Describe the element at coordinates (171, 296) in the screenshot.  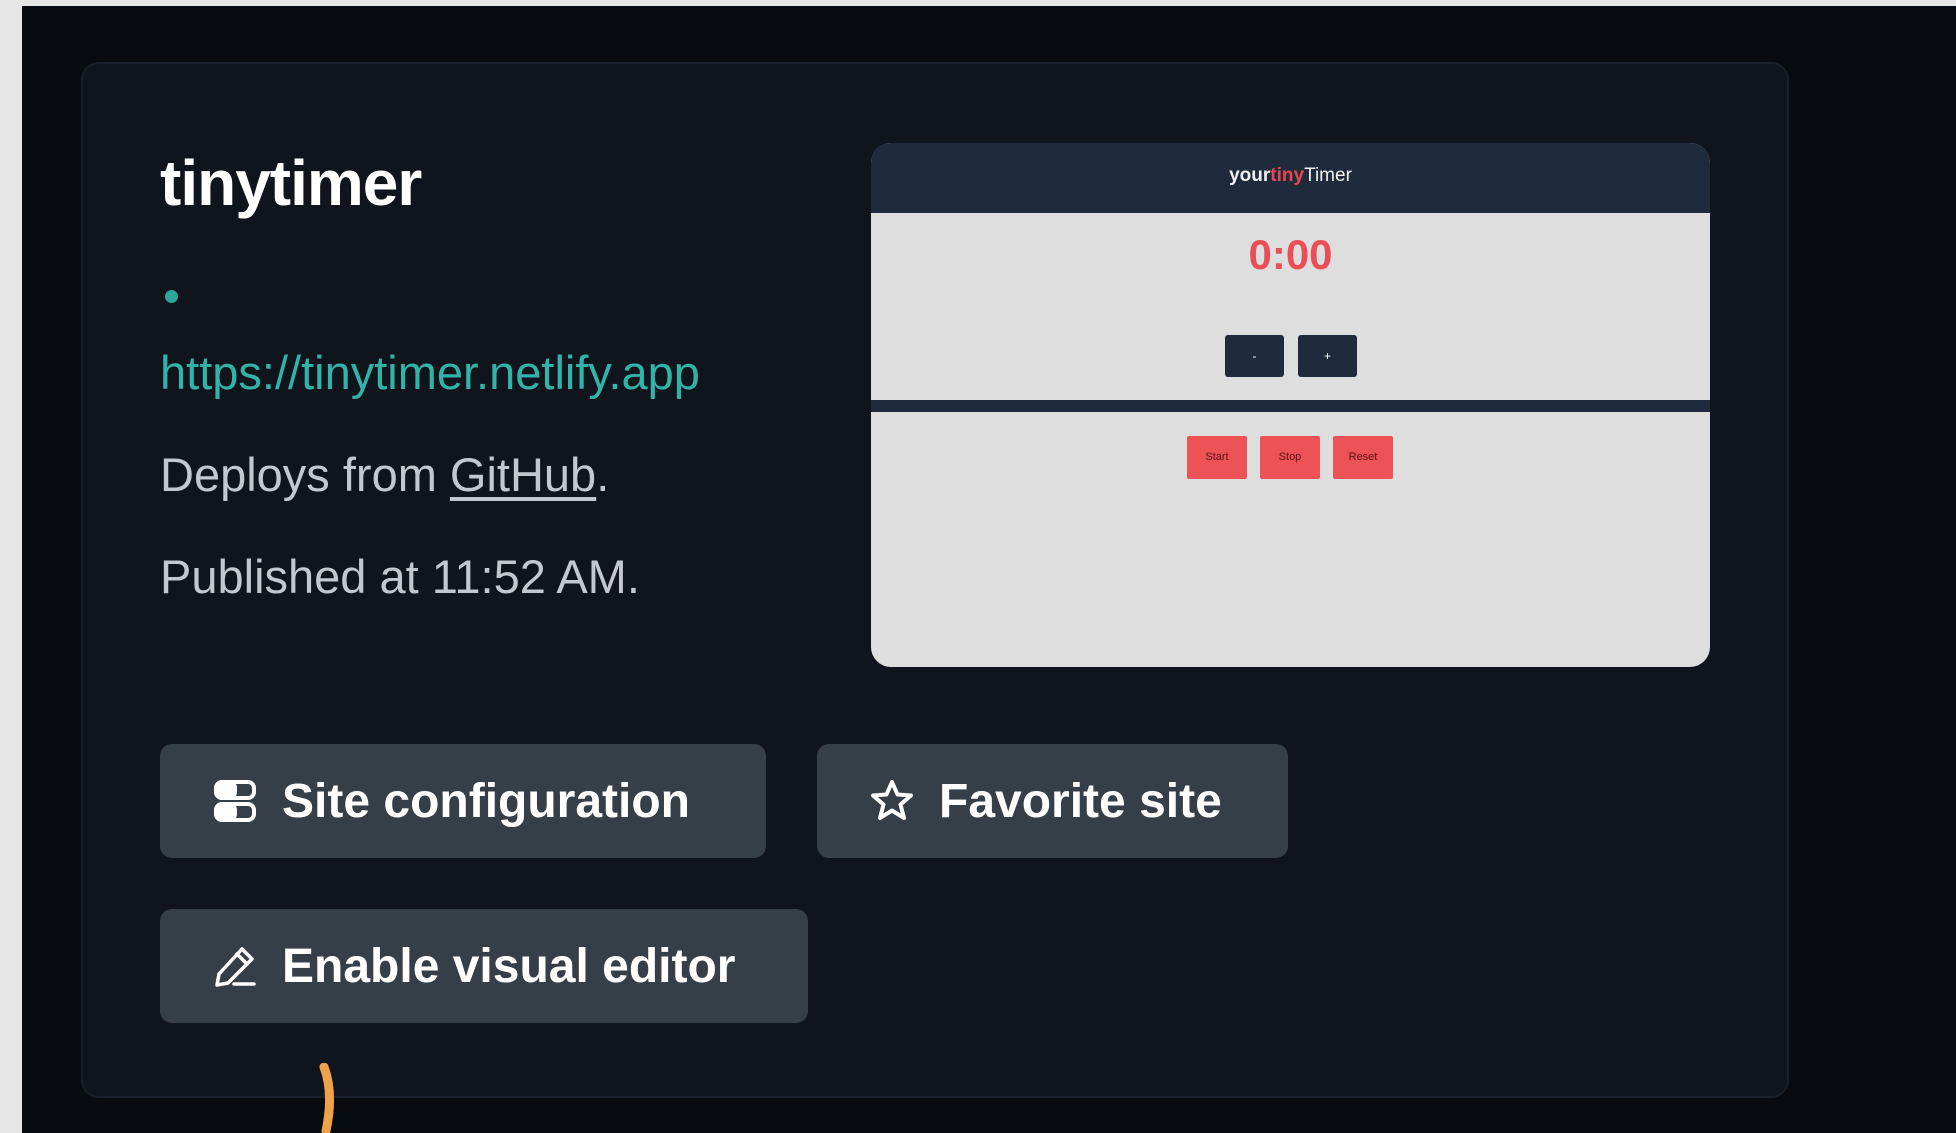
I see `status-dot` at that location.